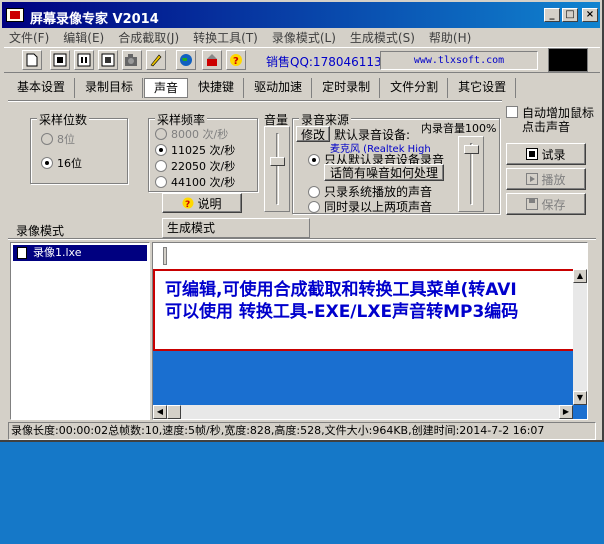 The height and width of the screenshot is (544, 604). I want to click on tab-sound: 声音, so click(166, 88).